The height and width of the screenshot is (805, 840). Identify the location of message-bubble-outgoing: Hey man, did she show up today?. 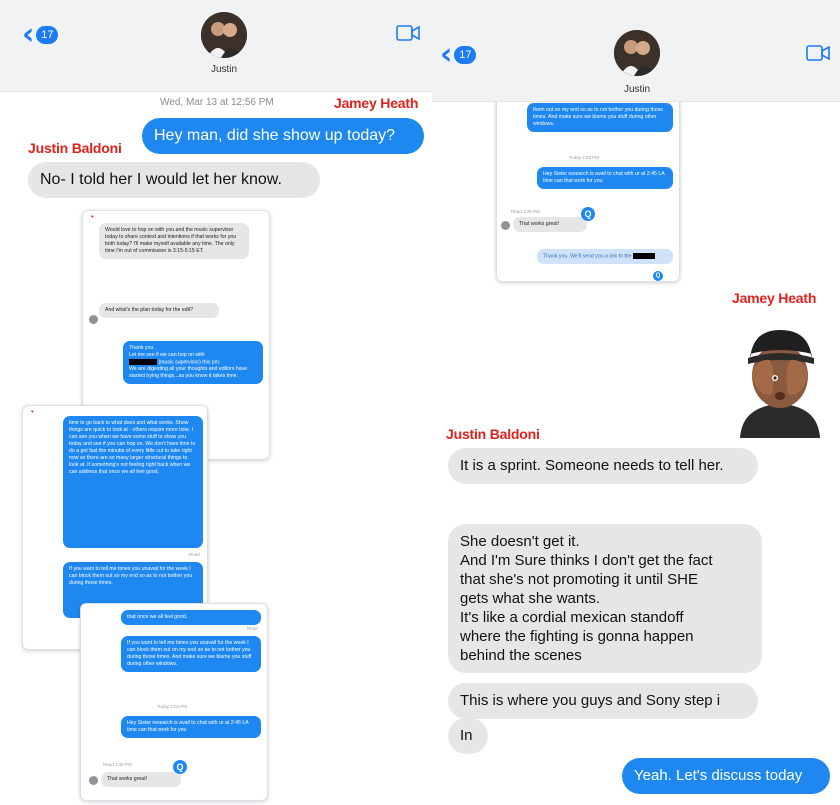
(283, 136).